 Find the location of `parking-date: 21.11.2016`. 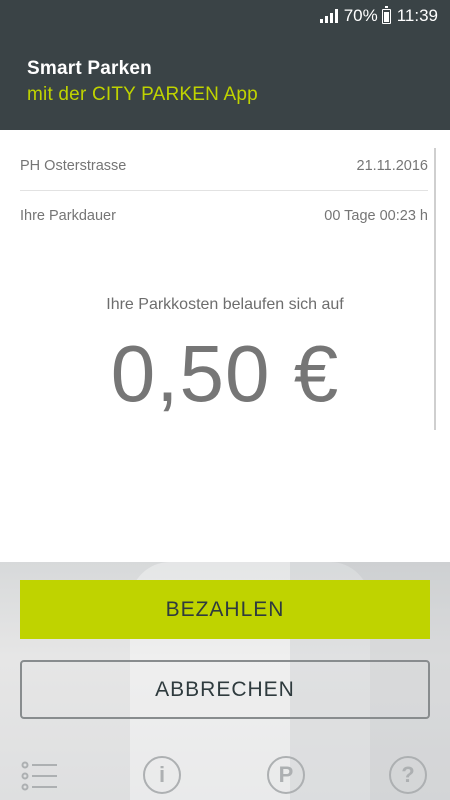

parking-date: 21.11.2016 is located at coordinates (392, 166).